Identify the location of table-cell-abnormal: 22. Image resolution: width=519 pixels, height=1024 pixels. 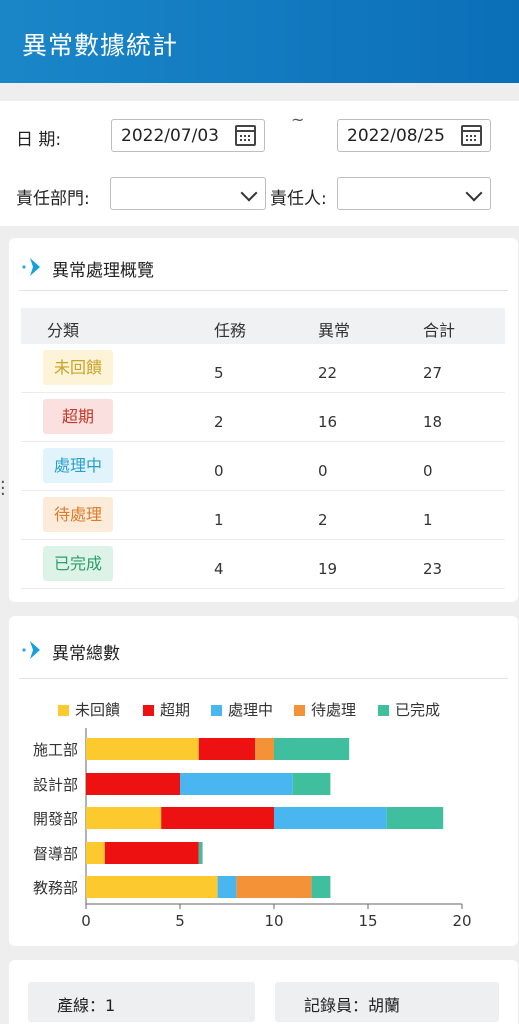
(328, 373).